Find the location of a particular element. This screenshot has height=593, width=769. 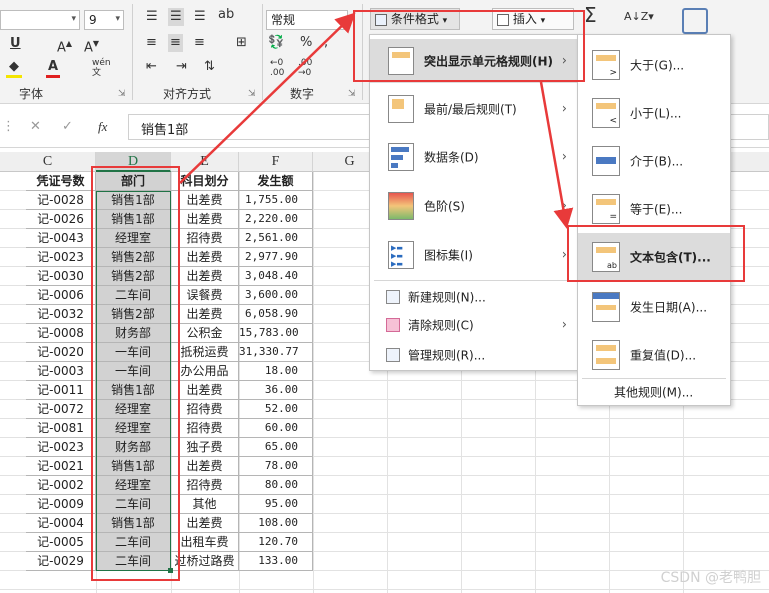

table-cell-amount: 6,058.90 is located at coordinates (276, 314).